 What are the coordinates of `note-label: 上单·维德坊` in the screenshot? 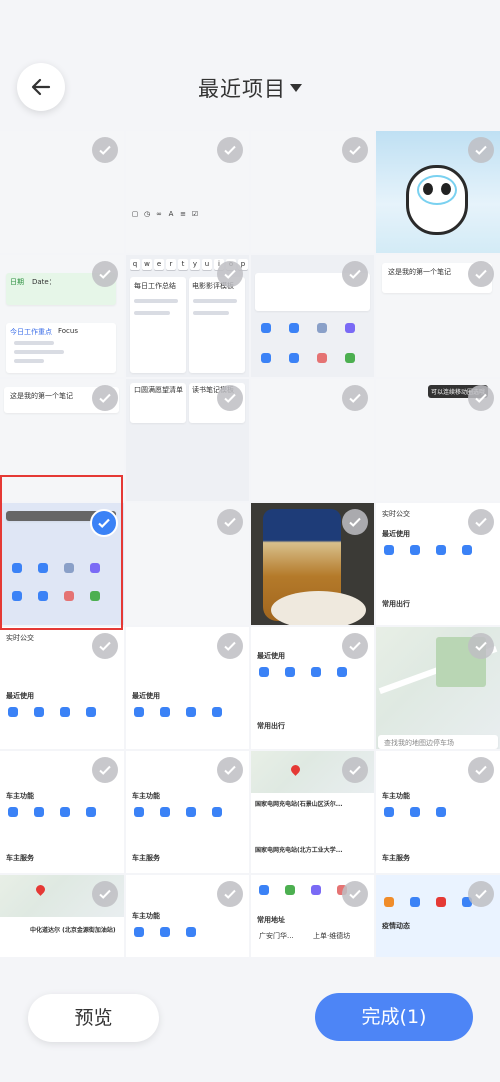 It's located at (332, 936).